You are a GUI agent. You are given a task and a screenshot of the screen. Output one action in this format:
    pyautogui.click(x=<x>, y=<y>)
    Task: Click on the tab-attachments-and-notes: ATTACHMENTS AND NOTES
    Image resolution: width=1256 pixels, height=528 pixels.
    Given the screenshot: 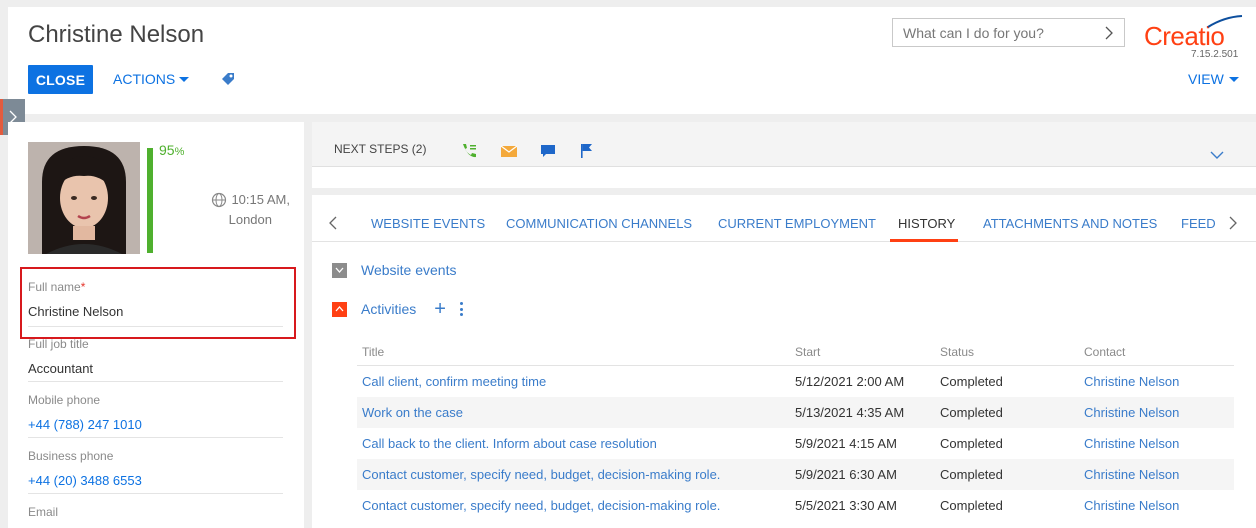 What is the action you would take?
    pyautogui.click(x=1070, y=223)
    